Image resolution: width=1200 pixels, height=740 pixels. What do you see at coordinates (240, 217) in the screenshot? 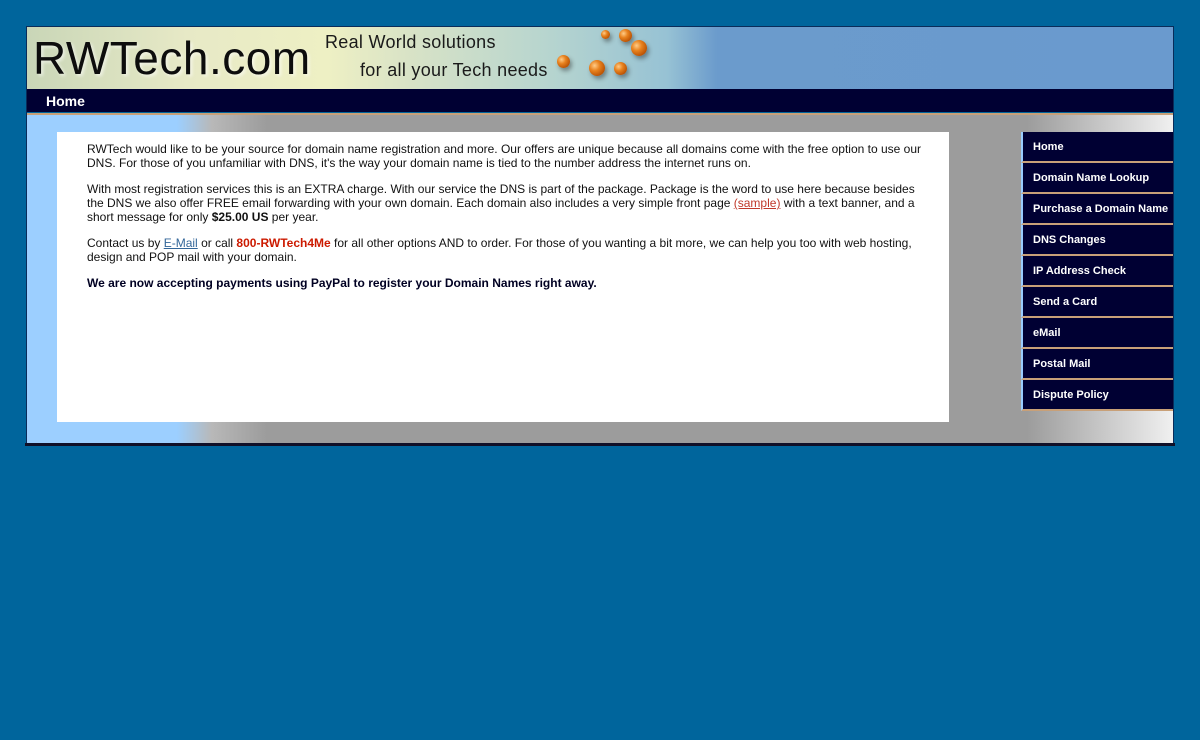
I see `price: $25.00 US` at bounding box center [240, 217].